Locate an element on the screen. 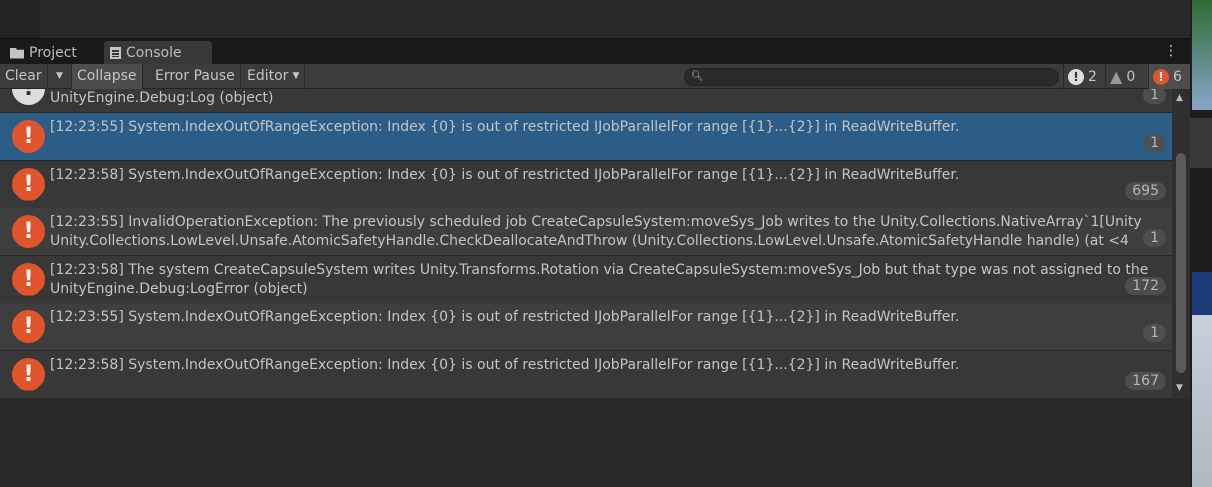 The height and width of the screenshot is (487, 1212). warning-count-toggle: ▲ 0 is located at coordinates (1122, 76).